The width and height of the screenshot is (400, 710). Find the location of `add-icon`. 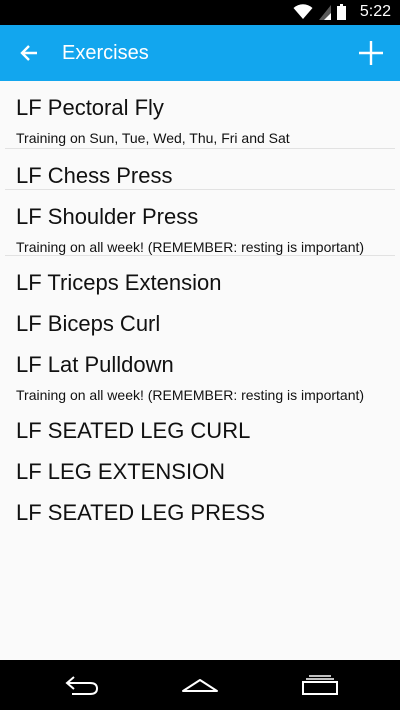

add-icon is located at coordinates (371, 53).